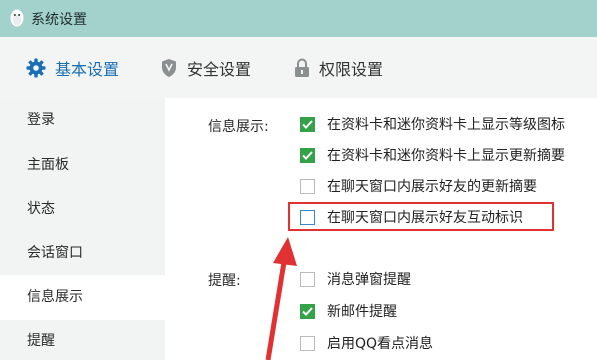 The height and width of the screenshot is (364, 597). Describe the element at coordinates (298, 18) in the screenshot. I see `title-bar: 系统设置` at that location.